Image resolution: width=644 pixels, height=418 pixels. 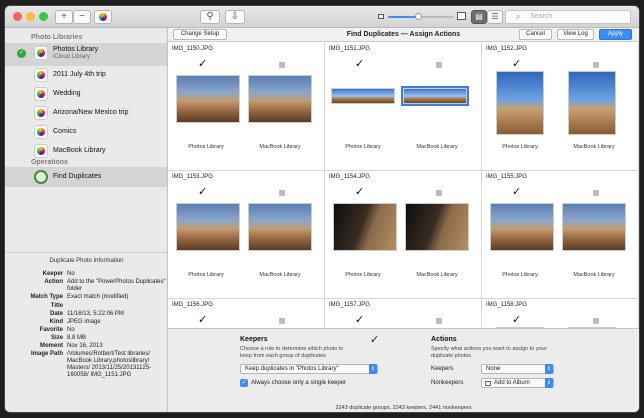 What do you see at coordinates (86, 151) in the screenshot?
I see `sidebar-item-macbook-library: MacBook Library` at bounding box center [86, 151].